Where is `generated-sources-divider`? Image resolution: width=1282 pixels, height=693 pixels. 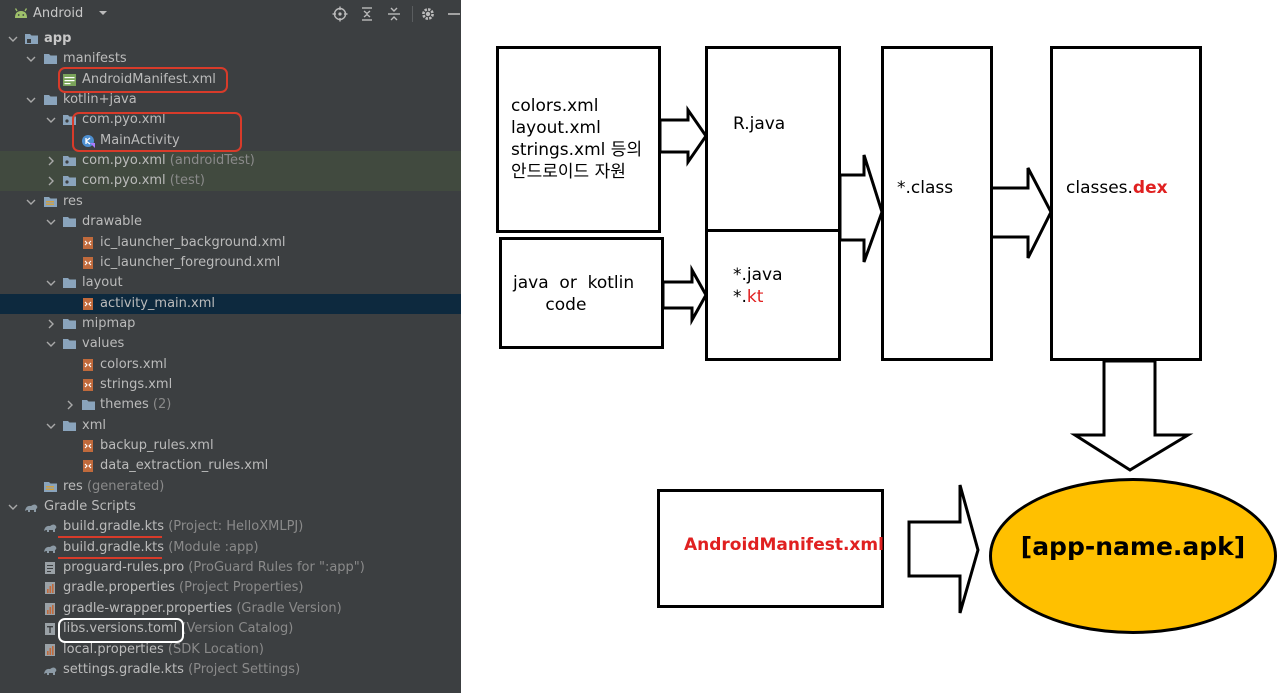 generated-sources-divider is located at coordinates (773, 230).